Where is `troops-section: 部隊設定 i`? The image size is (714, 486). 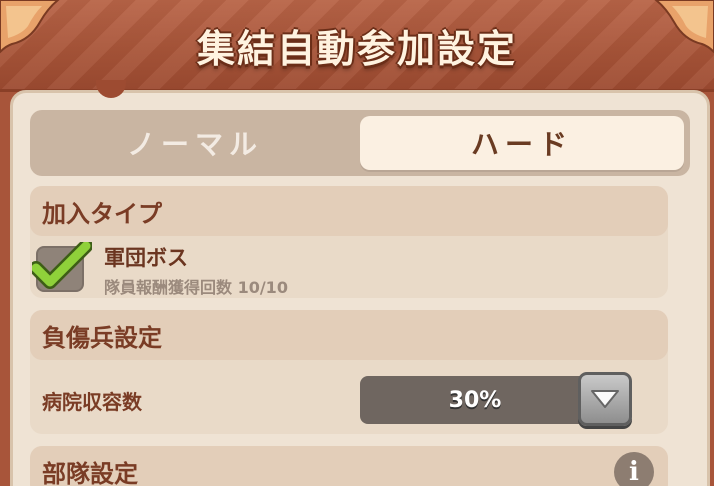 troops-section: 部隊設定 i is located at coordinates (349, 466).